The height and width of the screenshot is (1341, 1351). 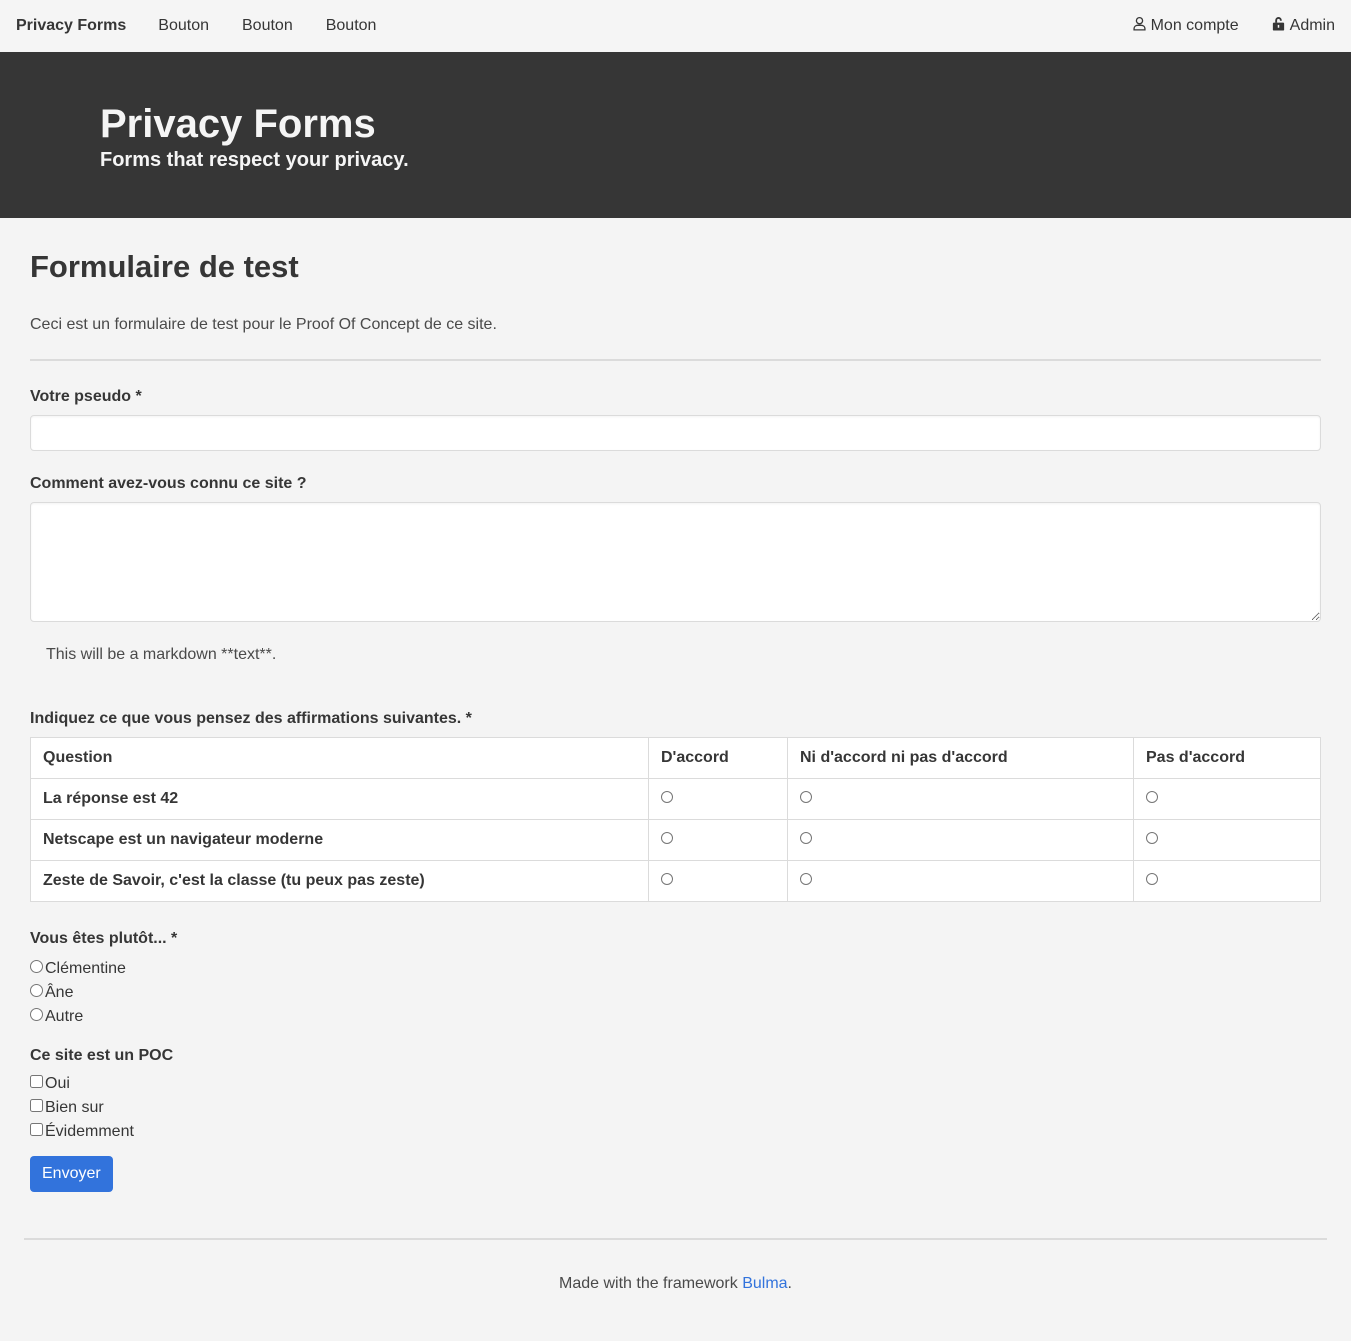 What do you see at coordinates (675, 1084) in the screenshot?
I see `checkbox-option-oui: Oui` at bounding box center [675, 1084].